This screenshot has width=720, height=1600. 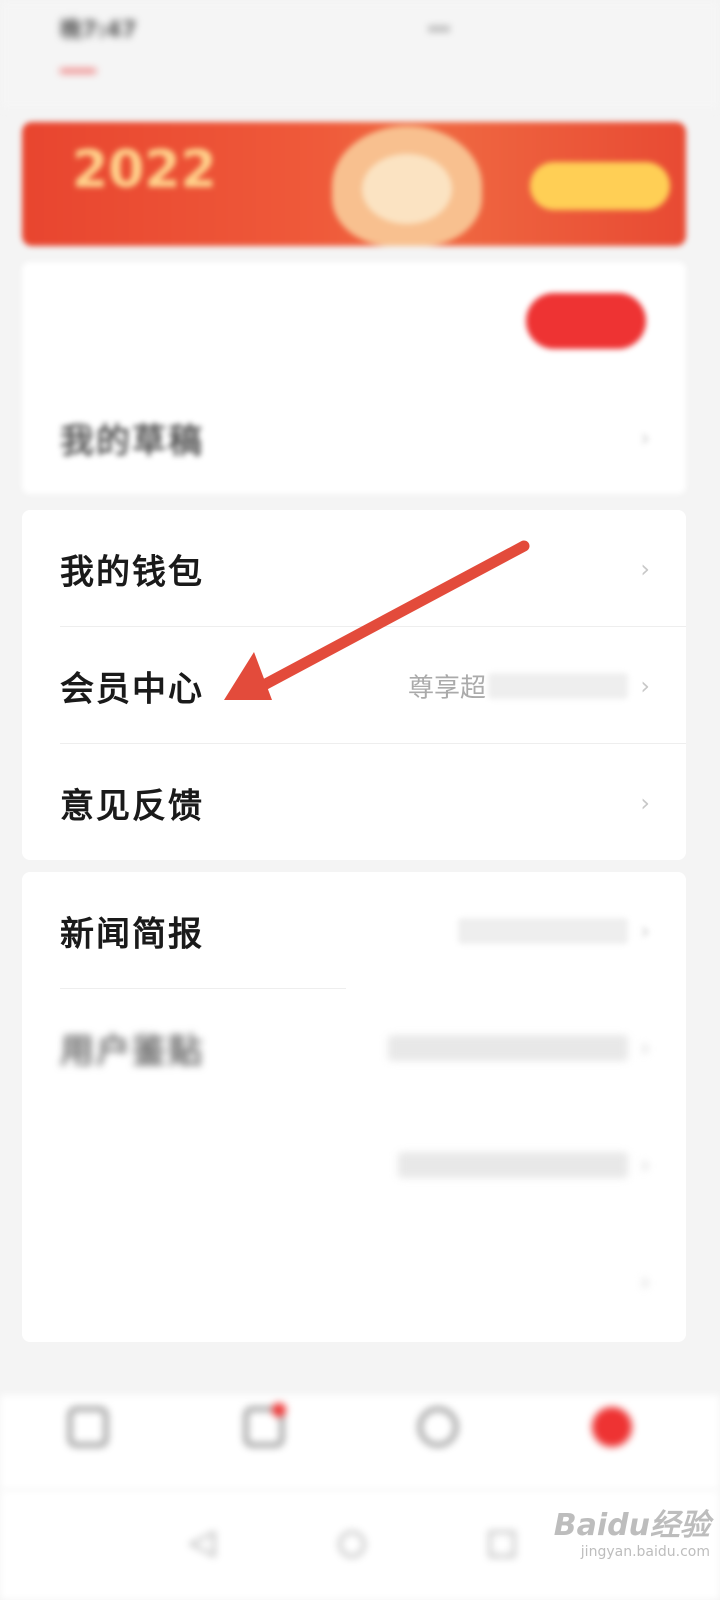 What do you see at coordinates (132, 572) in the screenshot?
I see `menu-row-label: 我的钱包` at bounding box center [132, 572].